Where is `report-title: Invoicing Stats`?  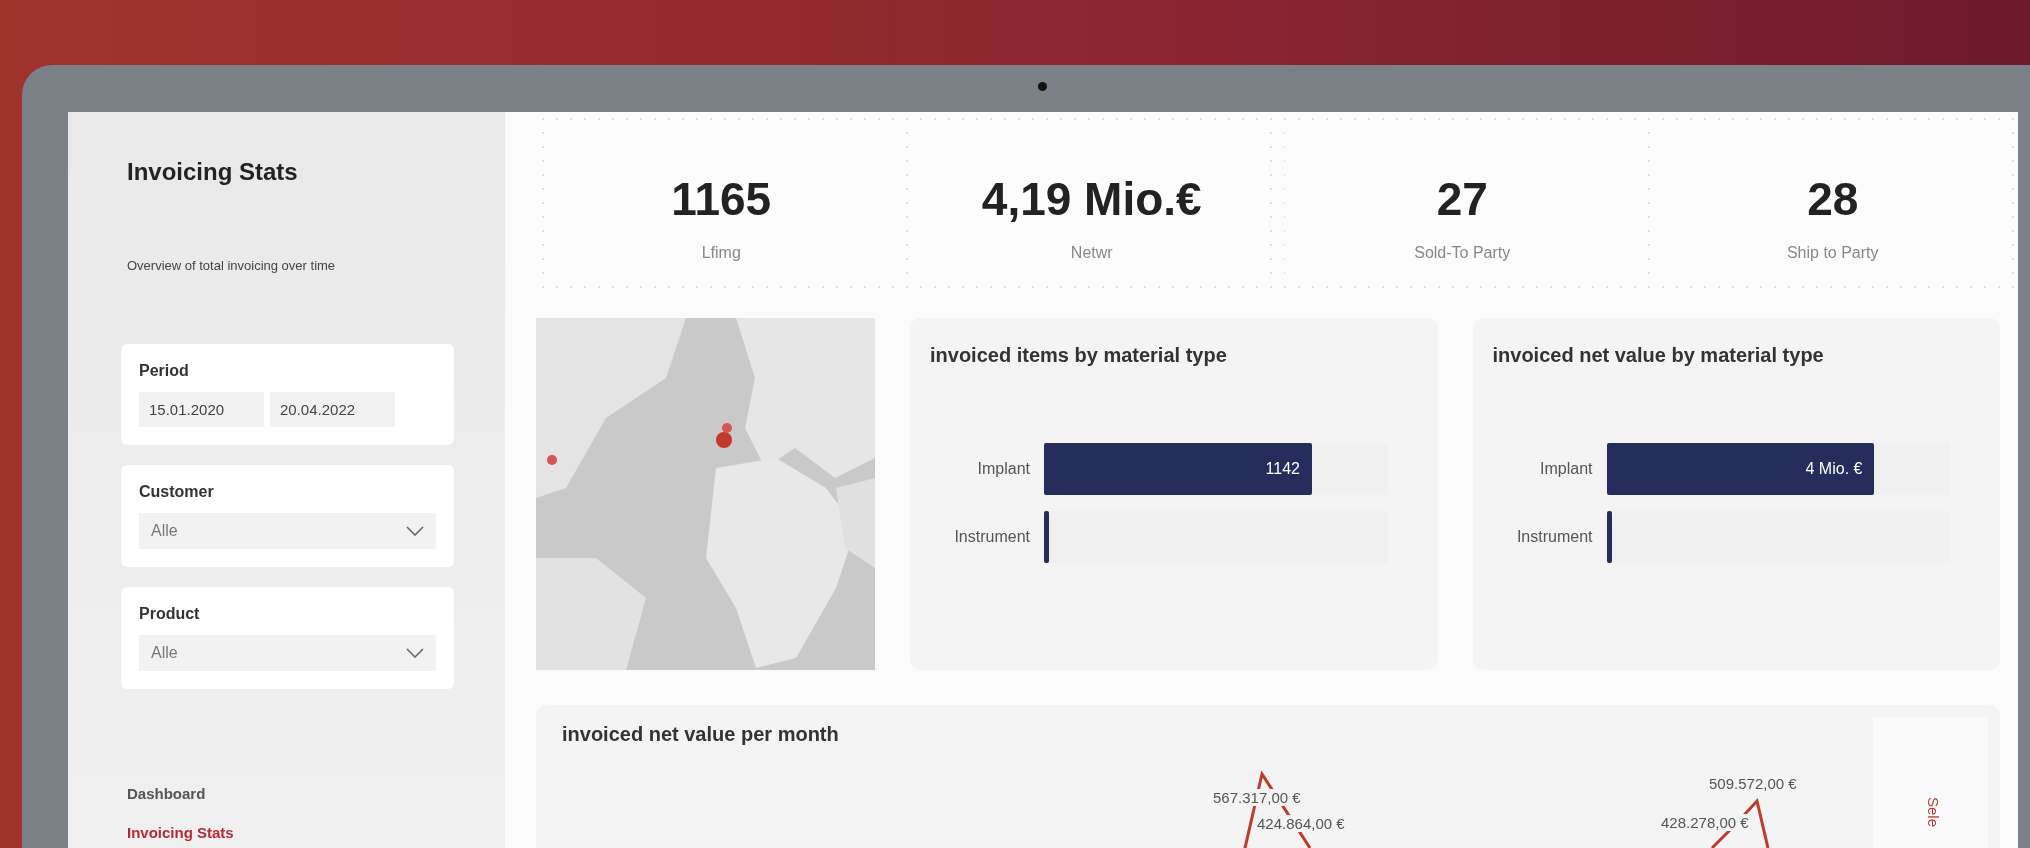
report-title: Invoicing Stats is located at coordinates (213, 172).